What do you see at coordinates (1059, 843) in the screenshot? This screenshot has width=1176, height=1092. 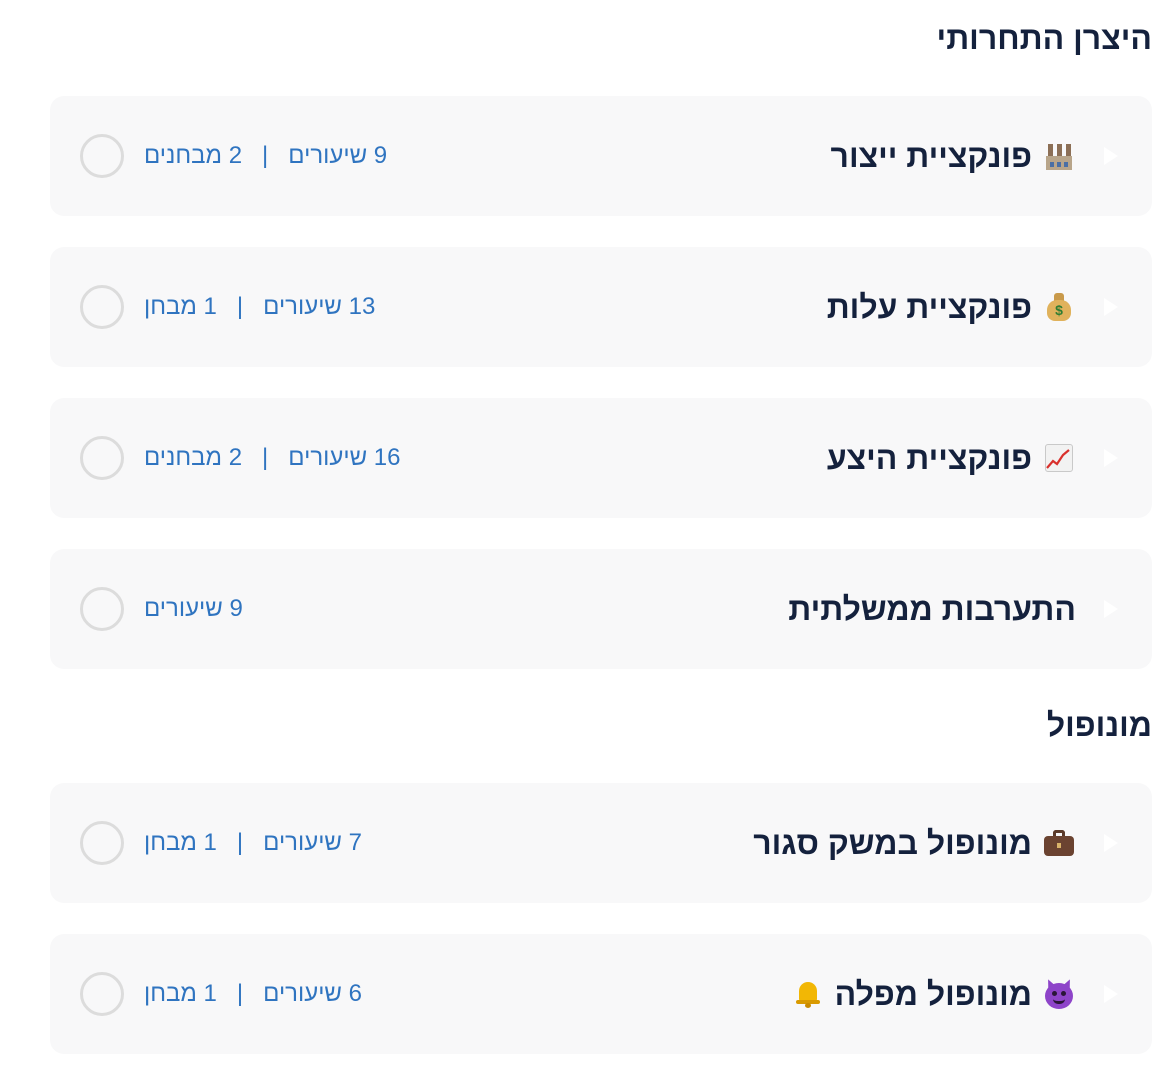 I see `briefcase-icon` at bounding box center [1059, 843].